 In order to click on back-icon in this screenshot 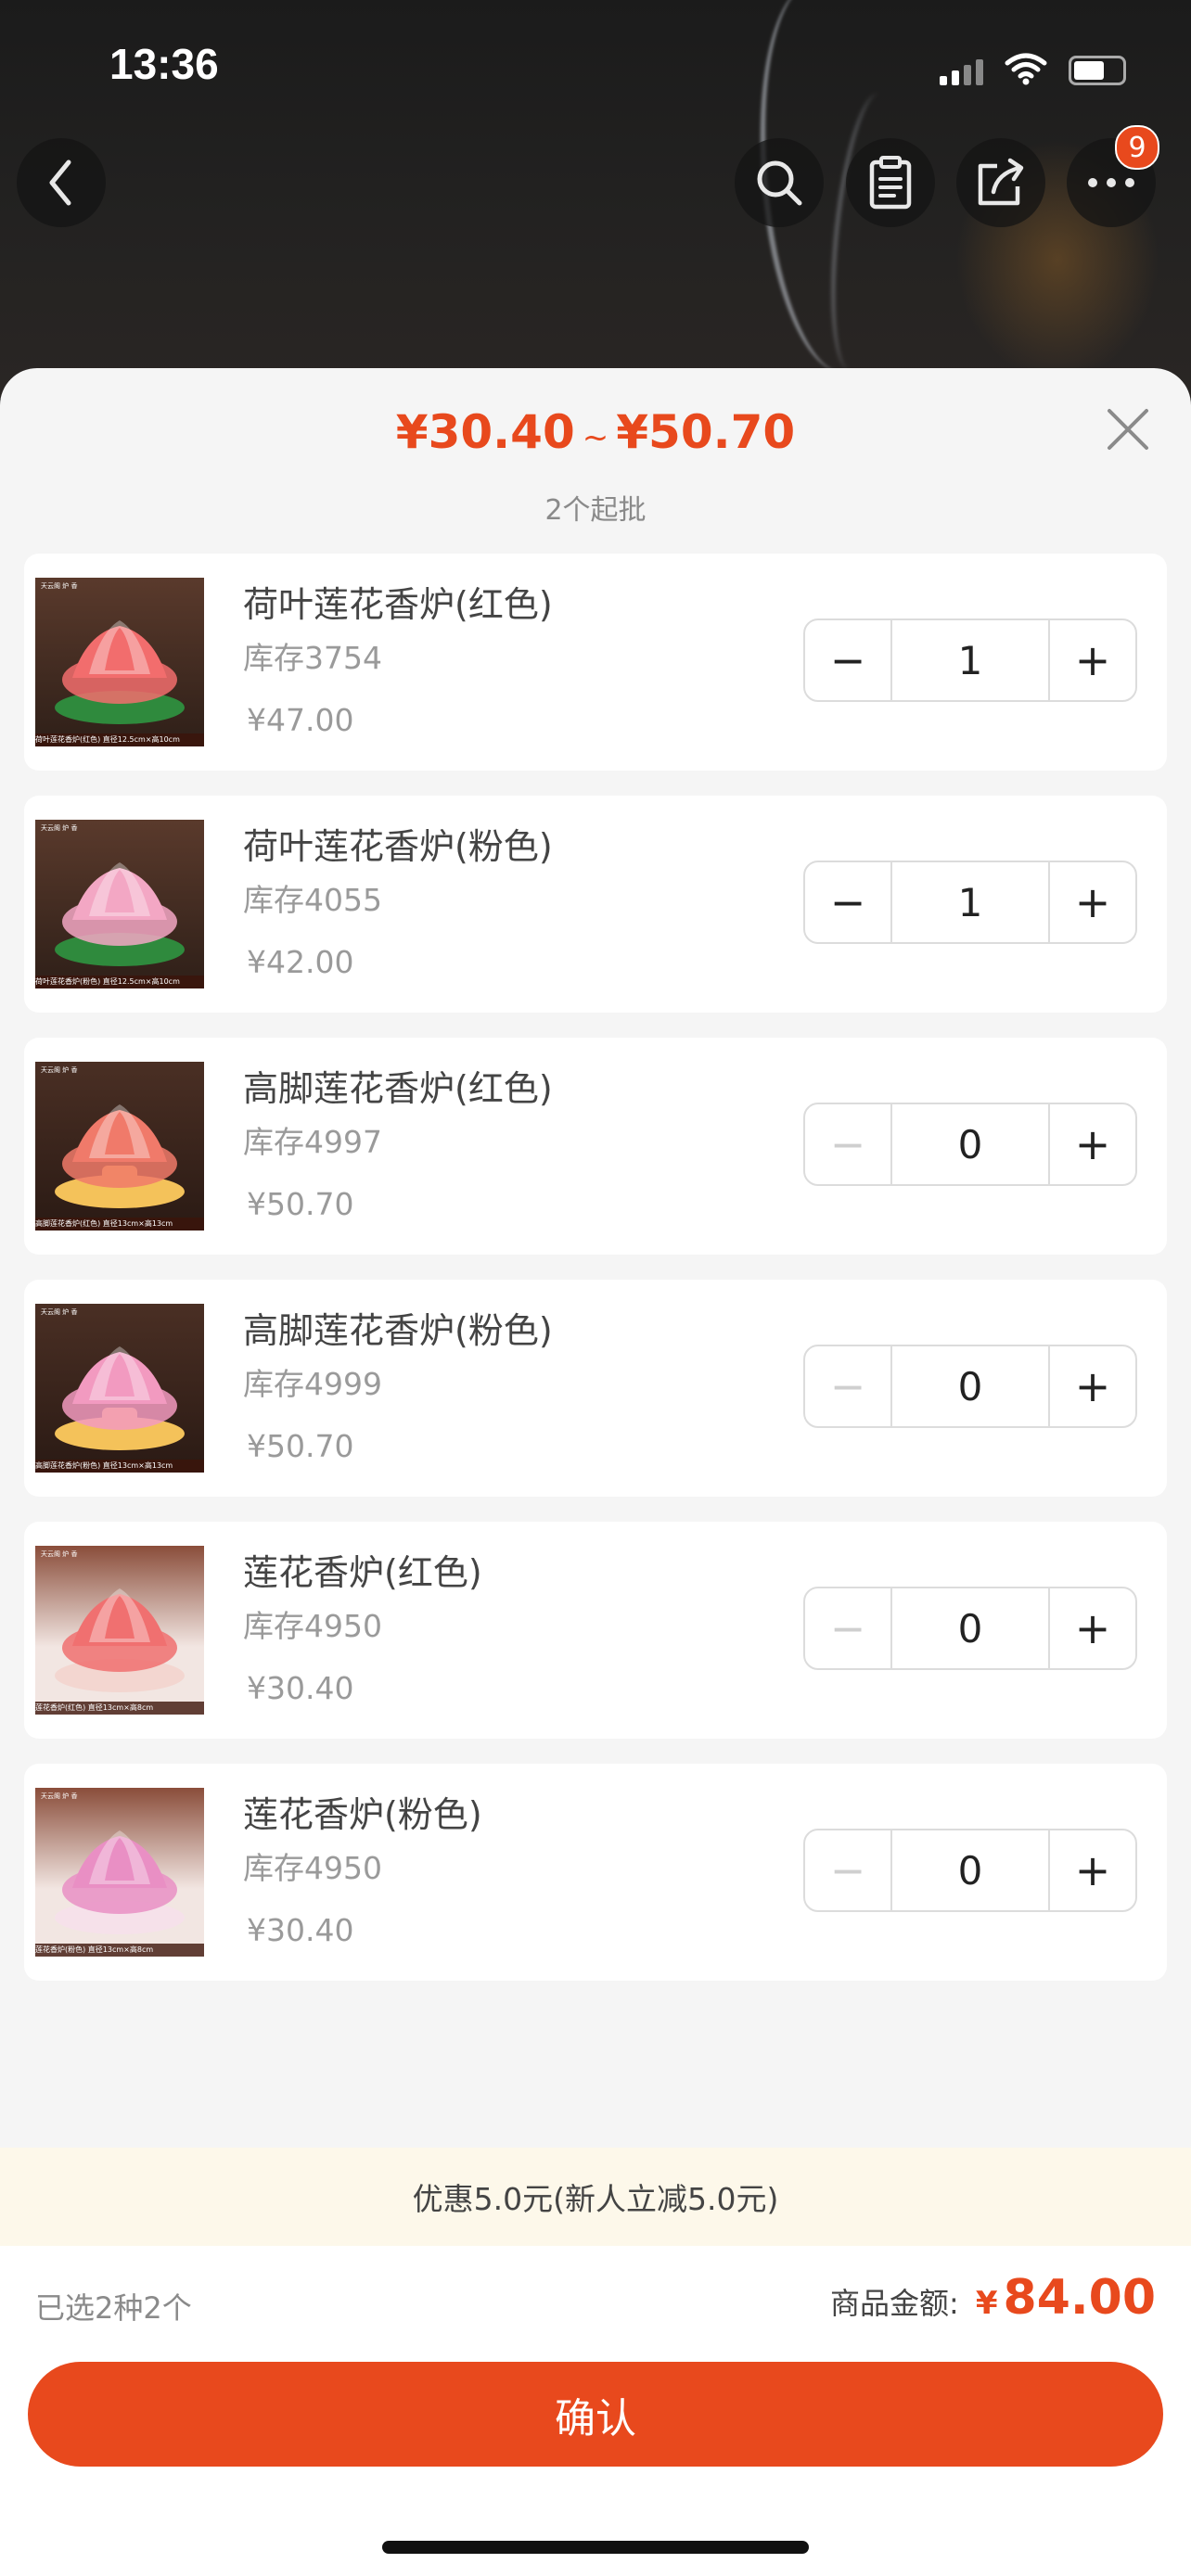, I will do `click(60, 182)`.